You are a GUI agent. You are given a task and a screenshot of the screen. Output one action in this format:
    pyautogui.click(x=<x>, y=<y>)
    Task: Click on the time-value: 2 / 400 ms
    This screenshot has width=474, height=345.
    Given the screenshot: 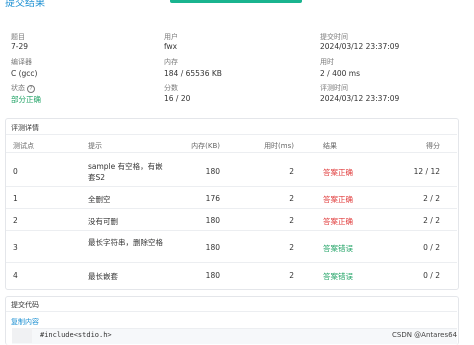 What is the action you would take?
    pyautogui.click(x=340, y=73)
    